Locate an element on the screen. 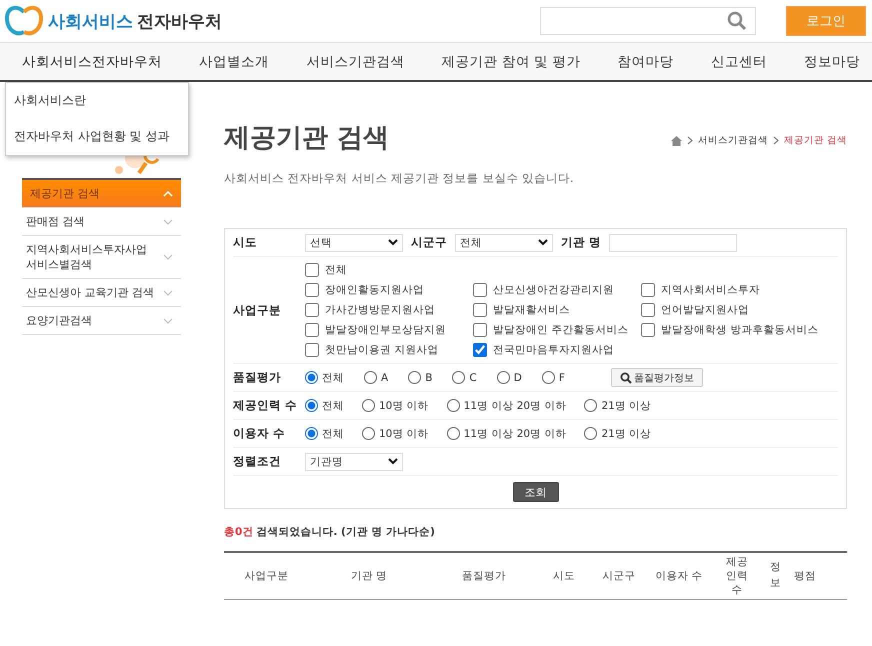  column-header: 시군구 is located at coordinates (619, 576).